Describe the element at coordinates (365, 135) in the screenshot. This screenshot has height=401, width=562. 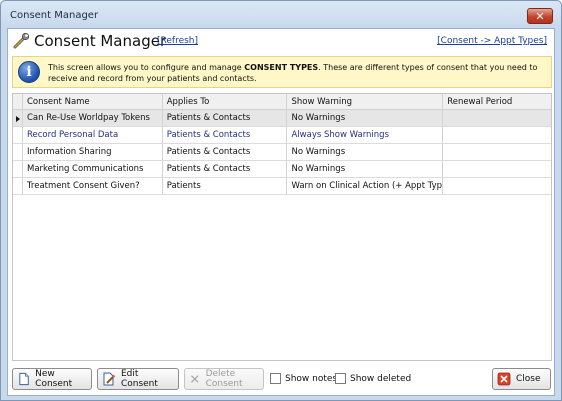
I see `cell-show-warning: Always Show Warnings` at that location.